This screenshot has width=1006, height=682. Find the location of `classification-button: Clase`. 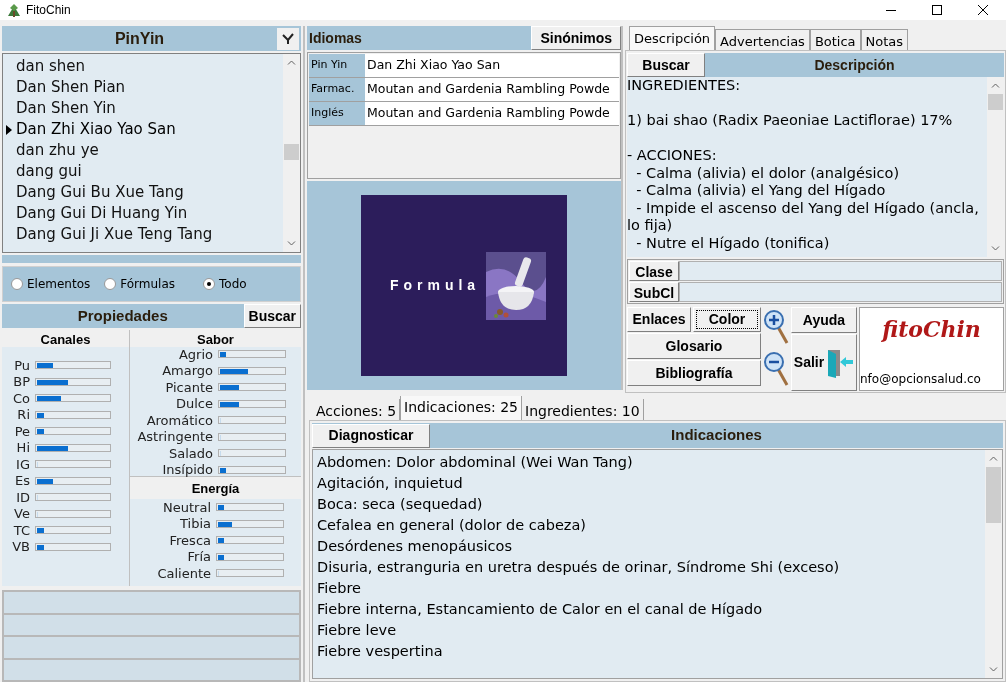

classification-button: Clase is located at coordinates (654, 271).